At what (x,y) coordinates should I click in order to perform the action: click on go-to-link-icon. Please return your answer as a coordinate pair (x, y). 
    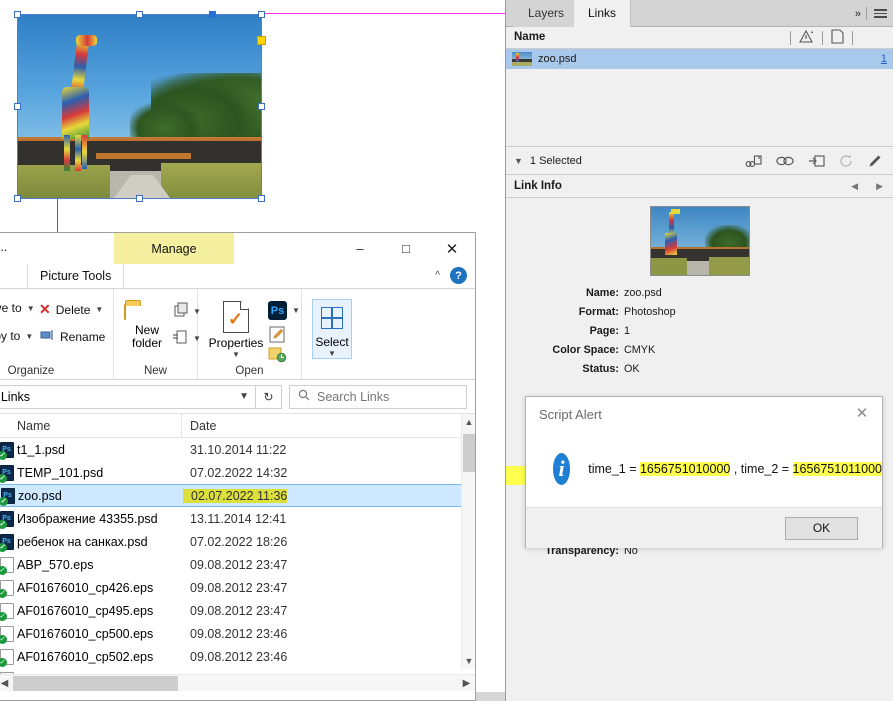
    Looking at the image, I should click on (785, 161).